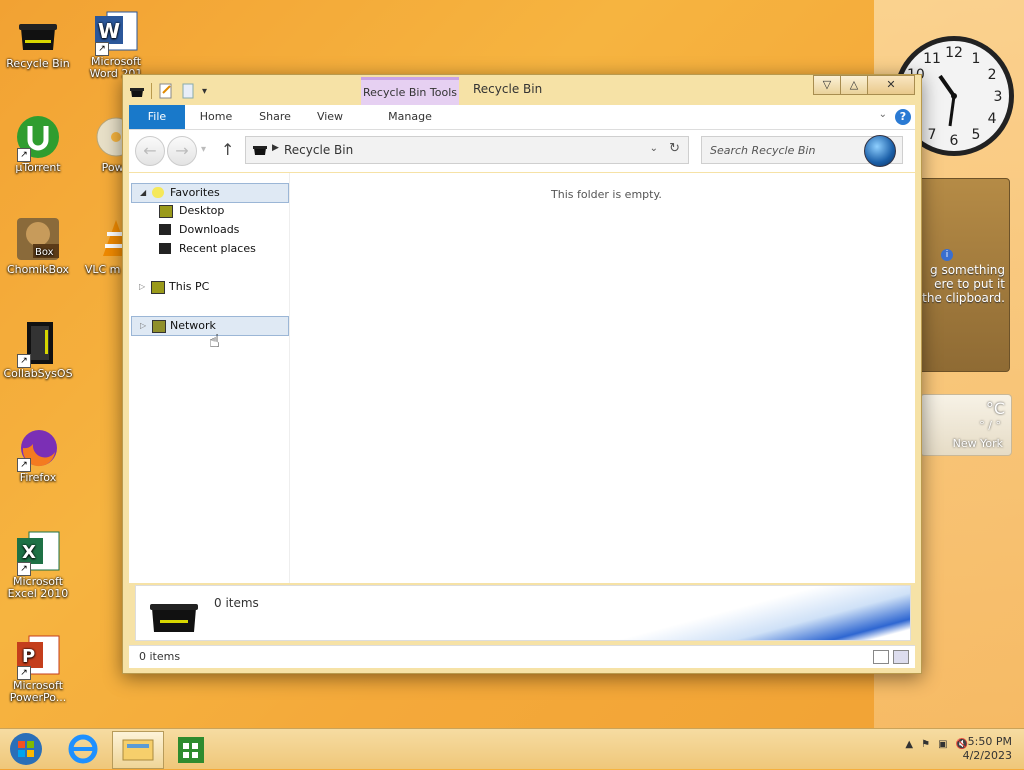 The image size is (1024, 770). Describe the element at coordinates (674, 148) in the screenshot. I see `refresh-icon: ↻` at that location.